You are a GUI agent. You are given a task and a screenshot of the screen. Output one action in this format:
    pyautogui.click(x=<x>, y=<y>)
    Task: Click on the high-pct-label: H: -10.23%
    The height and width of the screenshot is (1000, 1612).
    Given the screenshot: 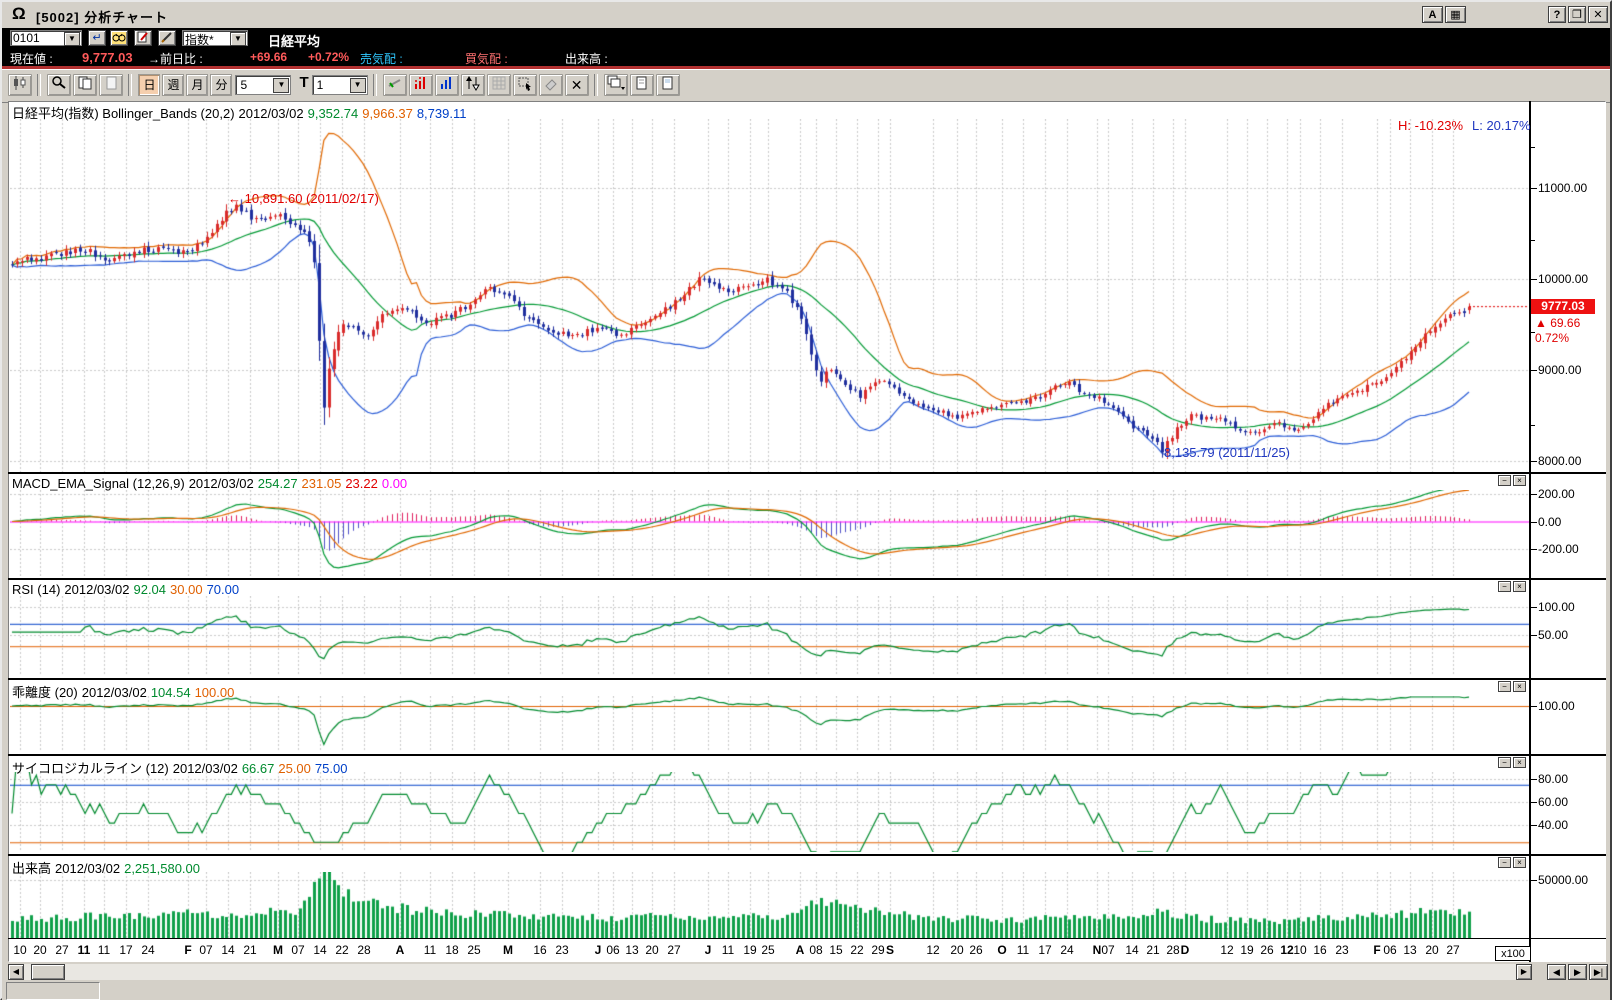 What is the action you would take?
    pyautogui.click(x=1431, y=125)
    